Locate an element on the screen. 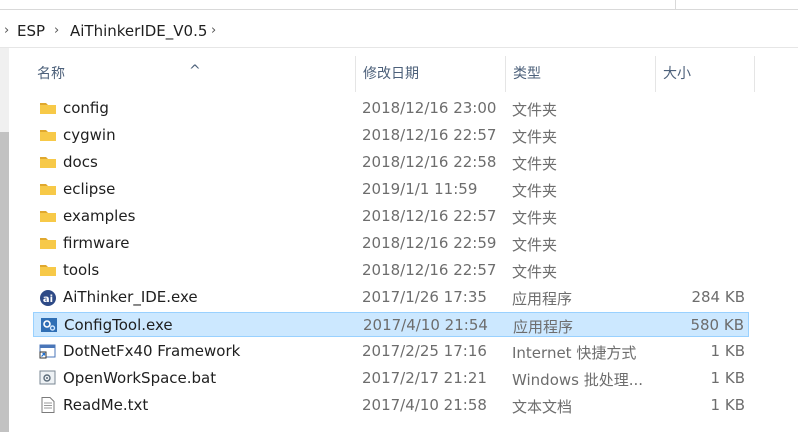  column-header-type: 类型 is located at coordinates (580, 70).